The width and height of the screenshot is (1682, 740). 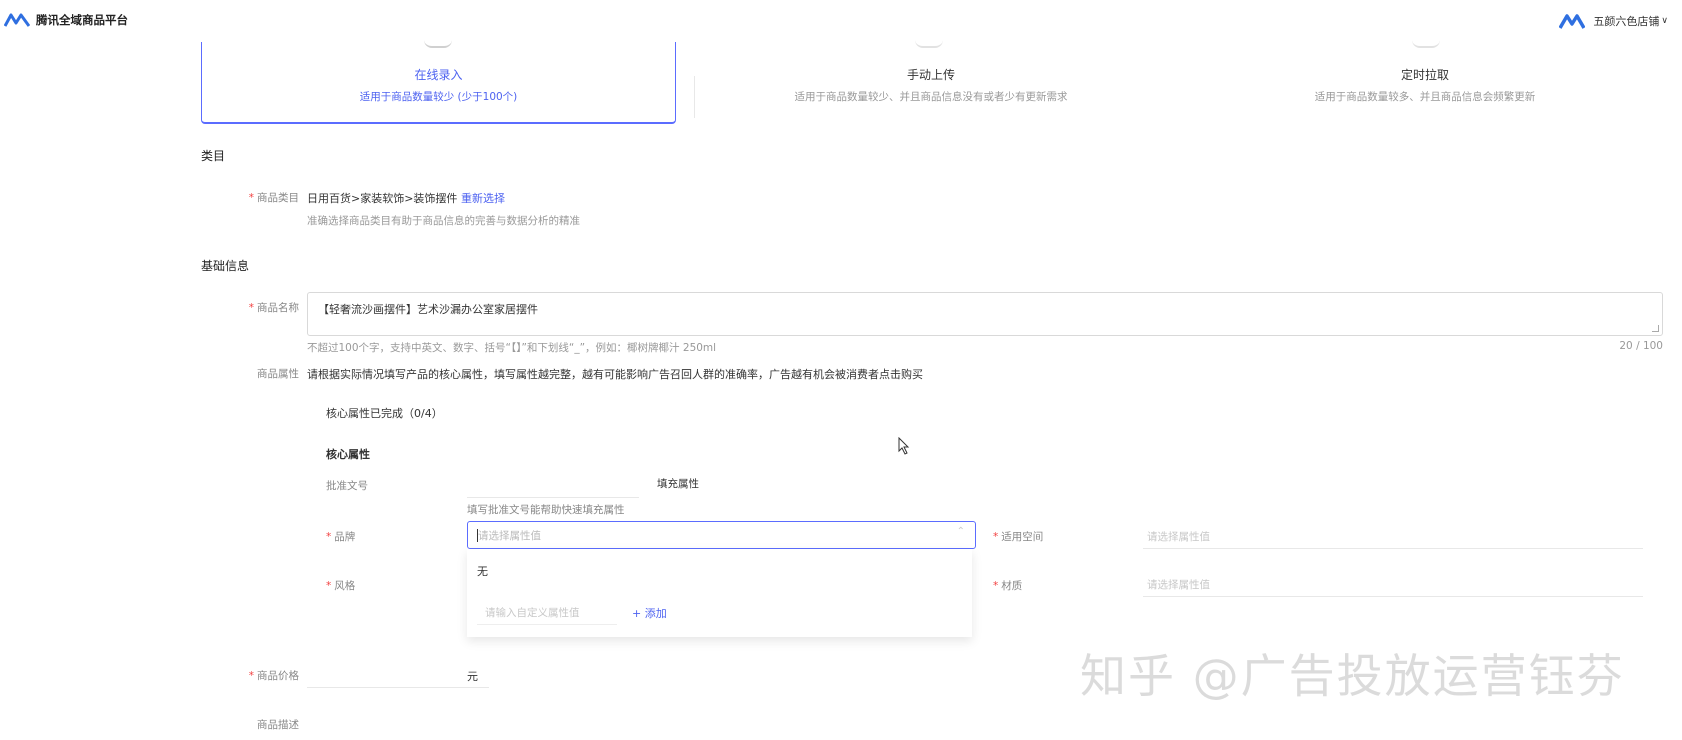 I want to click on app-title: 腾讯全域商品平台, so click(x=82, y=20).